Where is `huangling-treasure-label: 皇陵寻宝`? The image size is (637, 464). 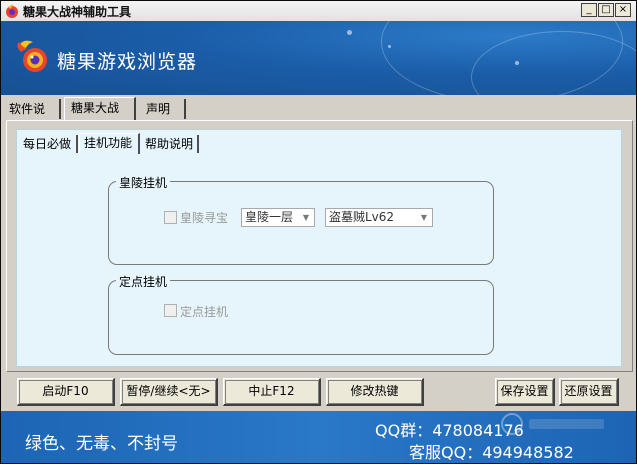
huangling-treasure-label: 皇陵寻宝 is located at coordinates (204, 218).